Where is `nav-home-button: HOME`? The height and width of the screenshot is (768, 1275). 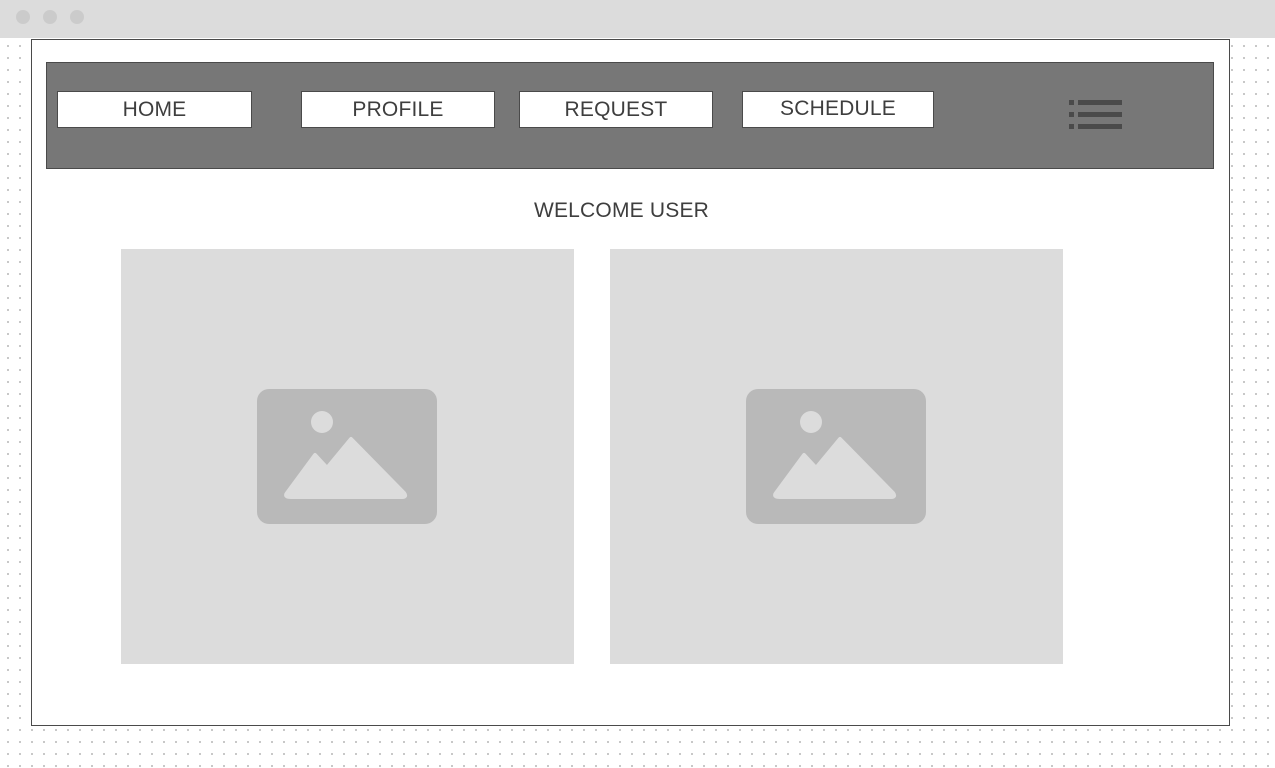 nav-home-button: HOME is located at coordinates (154, 109).